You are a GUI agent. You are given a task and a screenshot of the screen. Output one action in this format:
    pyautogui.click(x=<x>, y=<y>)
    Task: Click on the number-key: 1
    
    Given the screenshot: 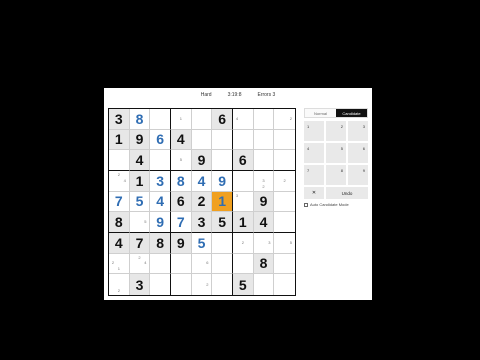 What is the action you would take?
    pyautogui.click(x=314, y=131)
    